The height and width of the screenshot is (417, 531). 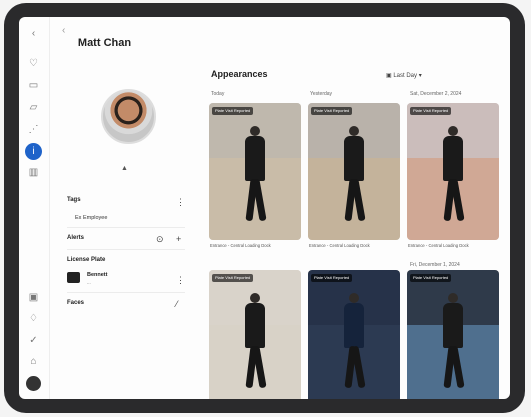 I want to click on camera-icon: ▣, so click(x=33, y=297).